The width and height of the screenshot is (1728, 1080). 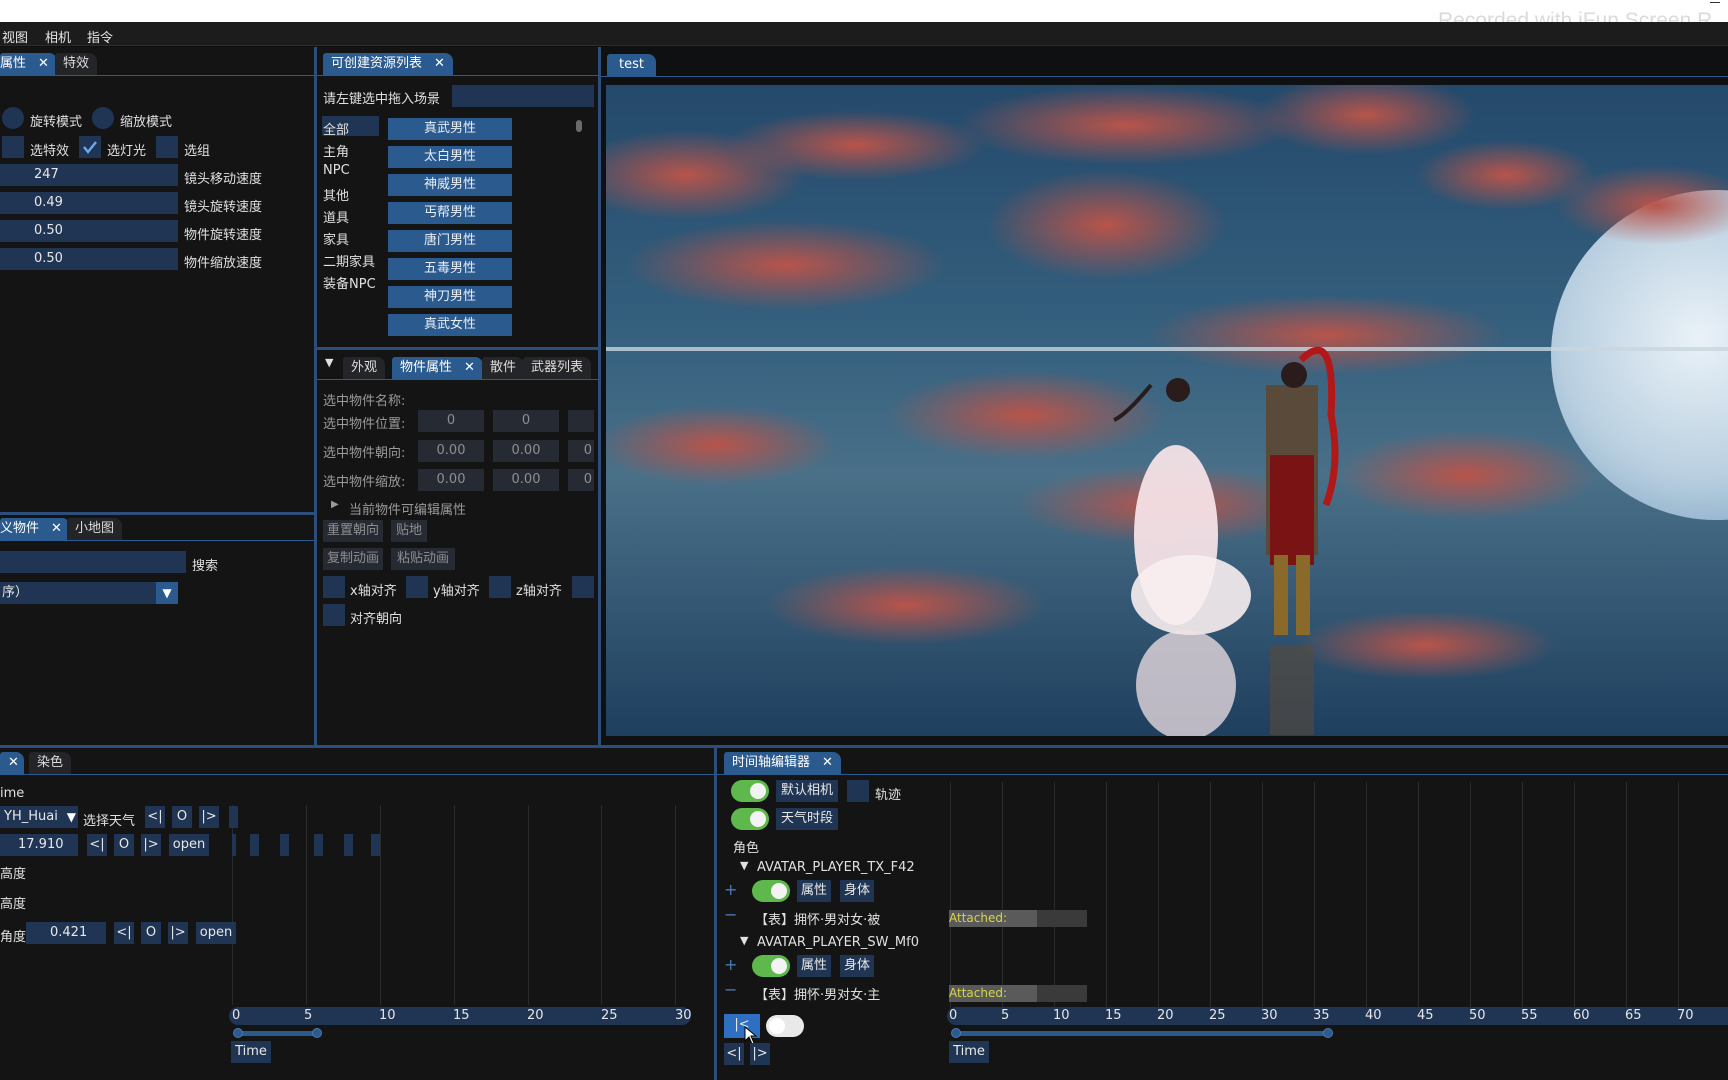 What do you see at coordinates (526, 451) in the screenshot?
I see `orientation-y-input: 0.00` at bounding box center [526, 451].